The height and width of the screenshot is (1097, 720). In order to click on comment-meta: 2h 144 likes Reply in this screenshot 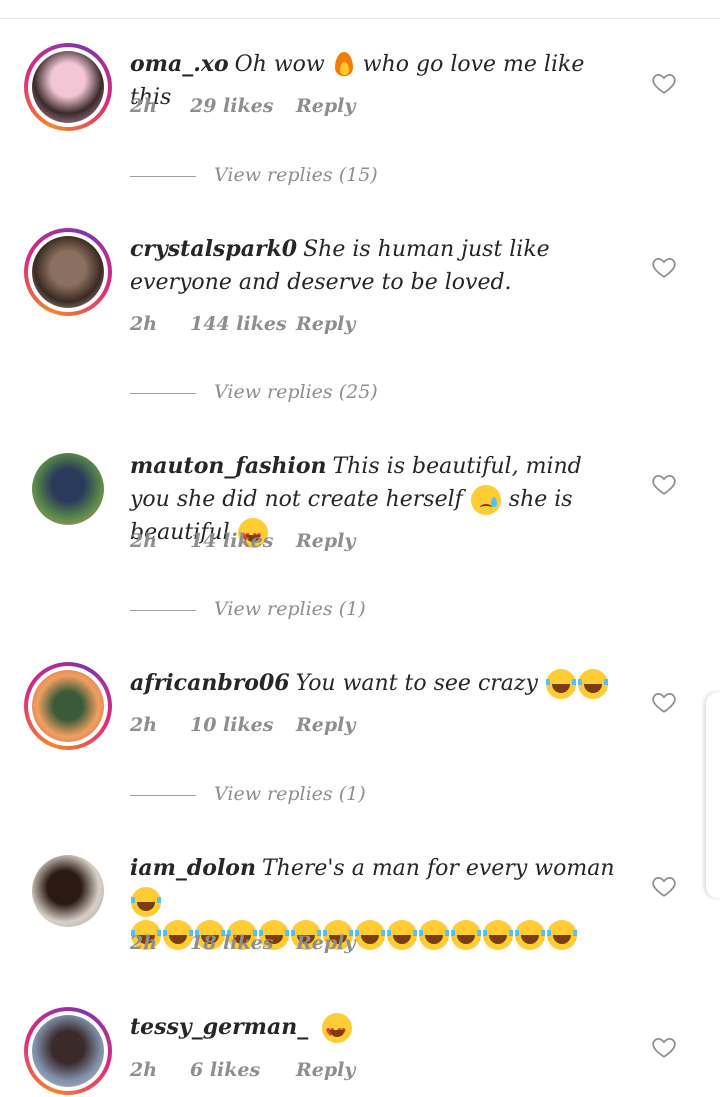, I will do `click(242, 324)`.